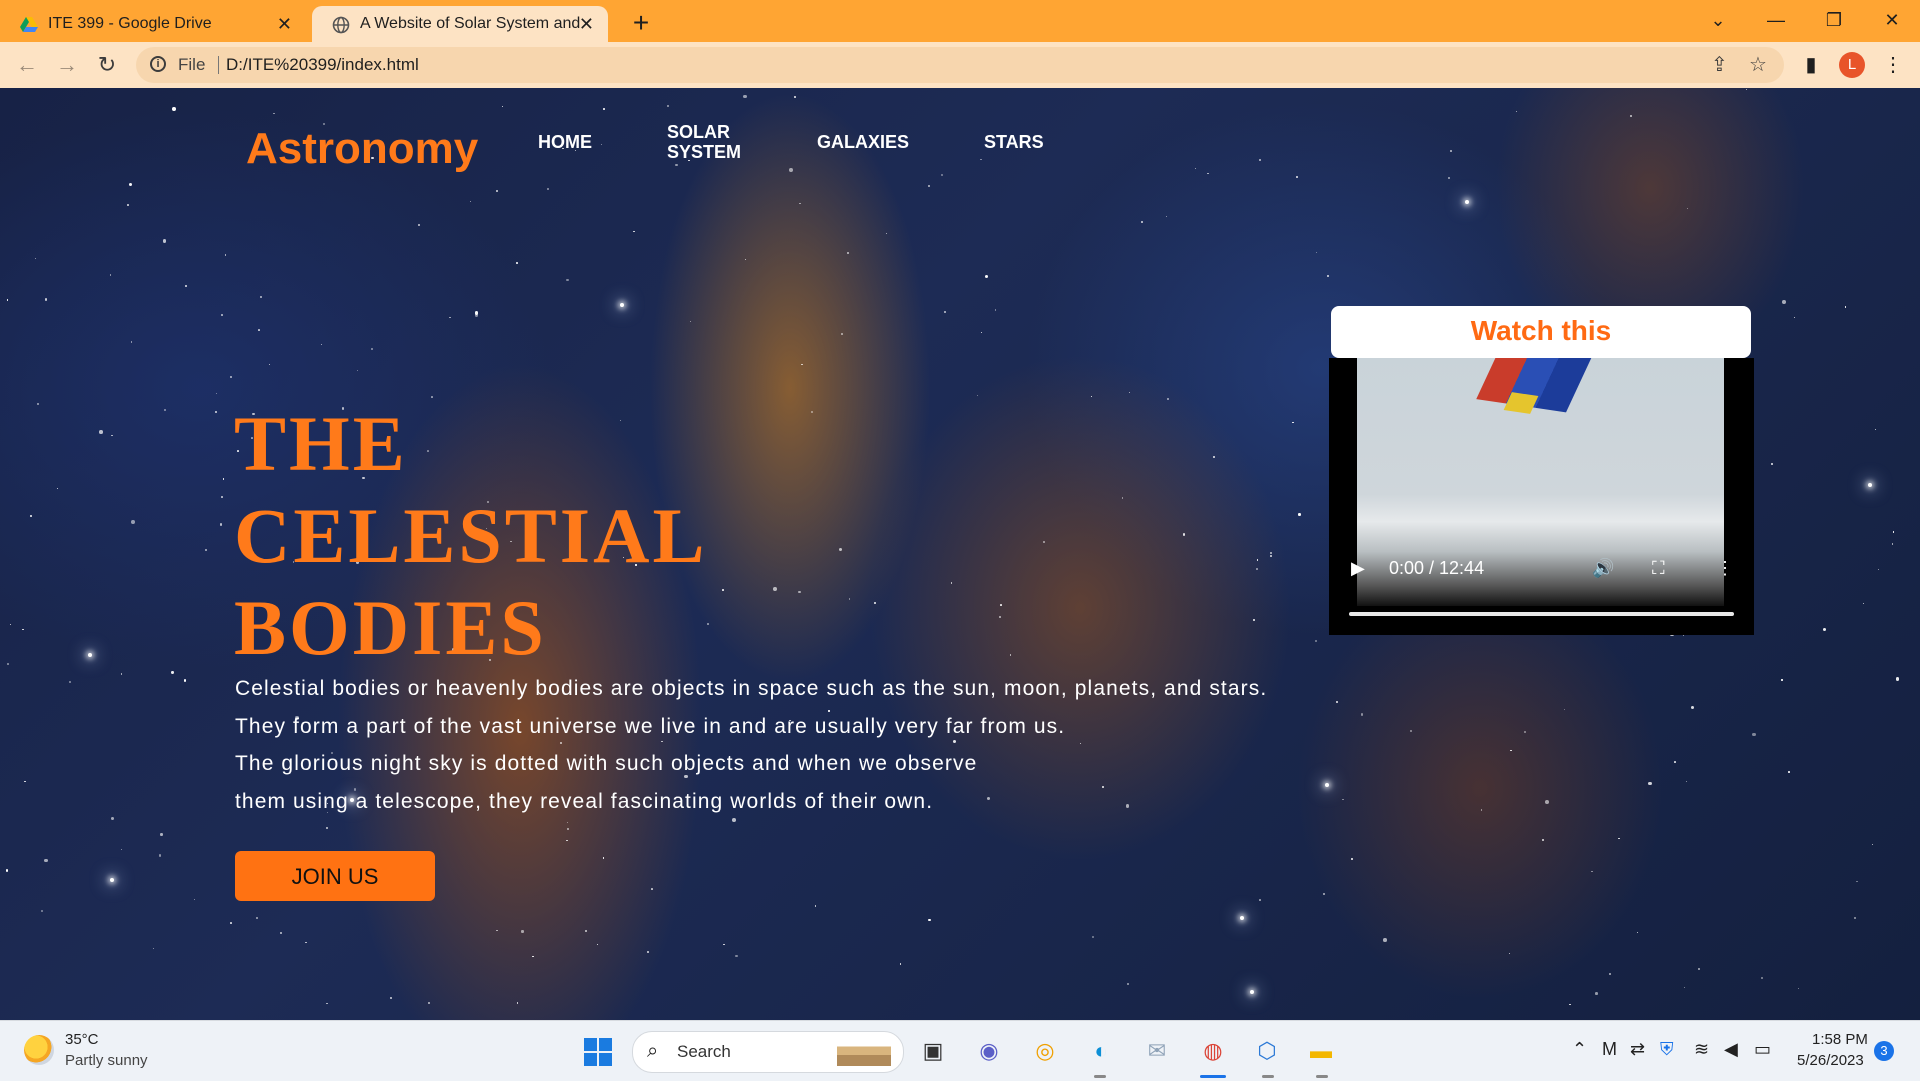 Image resolution: width=1920 pixels, height=1081 pixels. I want to click on battery-icon: ▭, so click(1762, 1049).